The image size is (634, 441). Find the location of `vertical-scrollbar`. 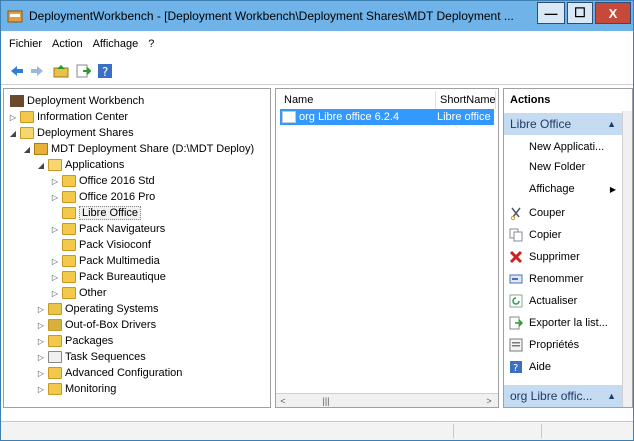

vertical-scrollbar is located at coordinates (627, 259).